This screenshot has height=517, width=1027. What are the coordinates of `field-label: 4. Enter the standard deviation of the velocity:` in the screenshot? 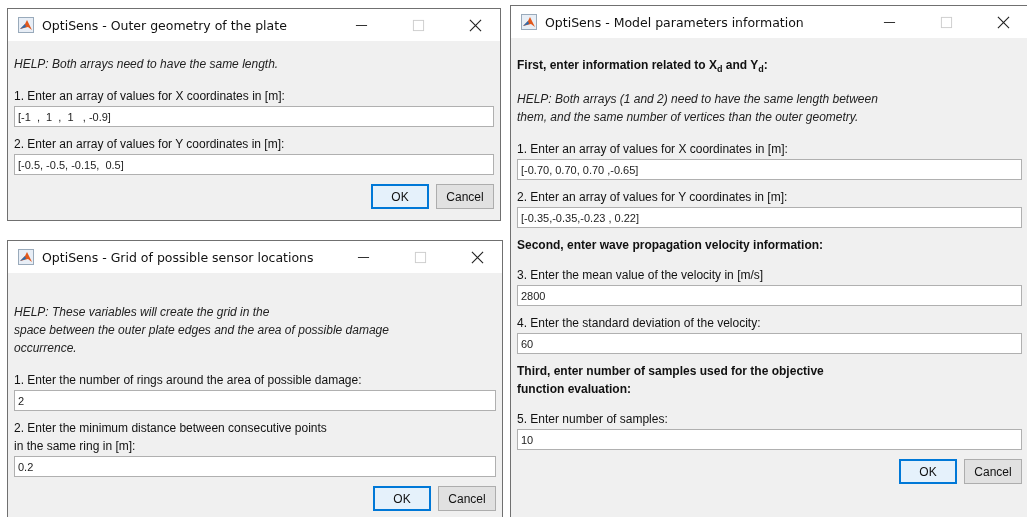 It's located at (639, 324).